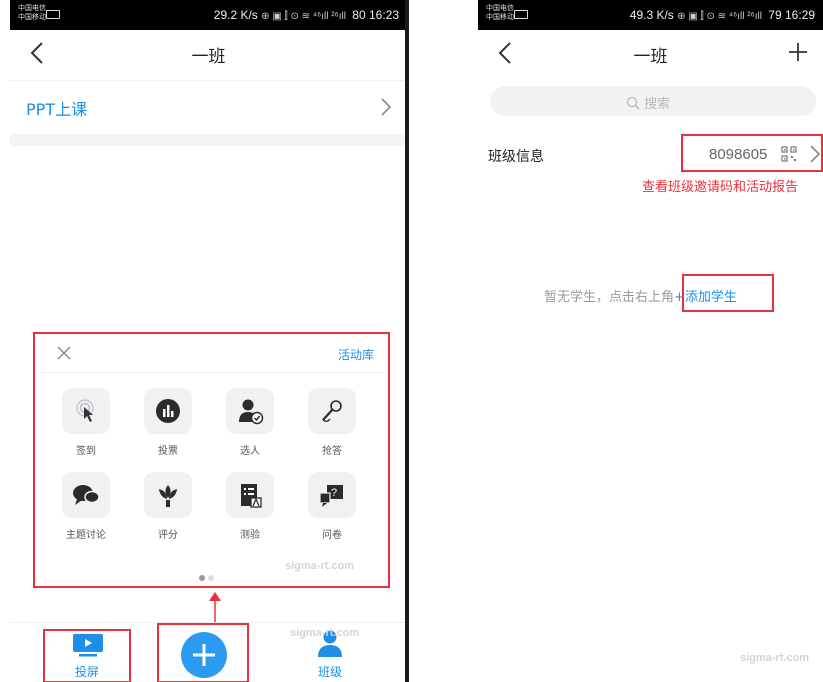 The width and height of the screenshot is (823, 682). I want to click on close-icon, so click(64, 353).